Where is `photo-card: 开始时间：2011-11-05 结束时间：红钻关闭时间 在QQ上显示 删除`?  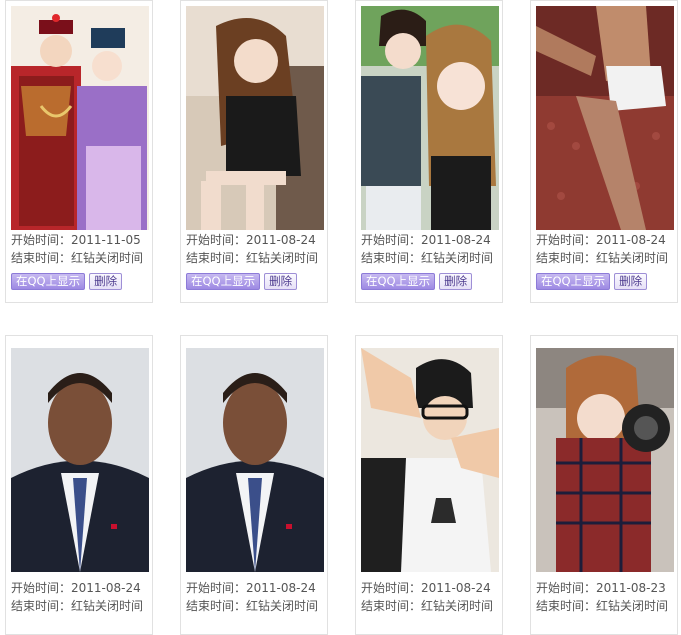 photo-card: 开始时间：2011-11-05 结束时间：红钻关闭时间 在QQ上显示 删除 is located at coordinates (79, 151).